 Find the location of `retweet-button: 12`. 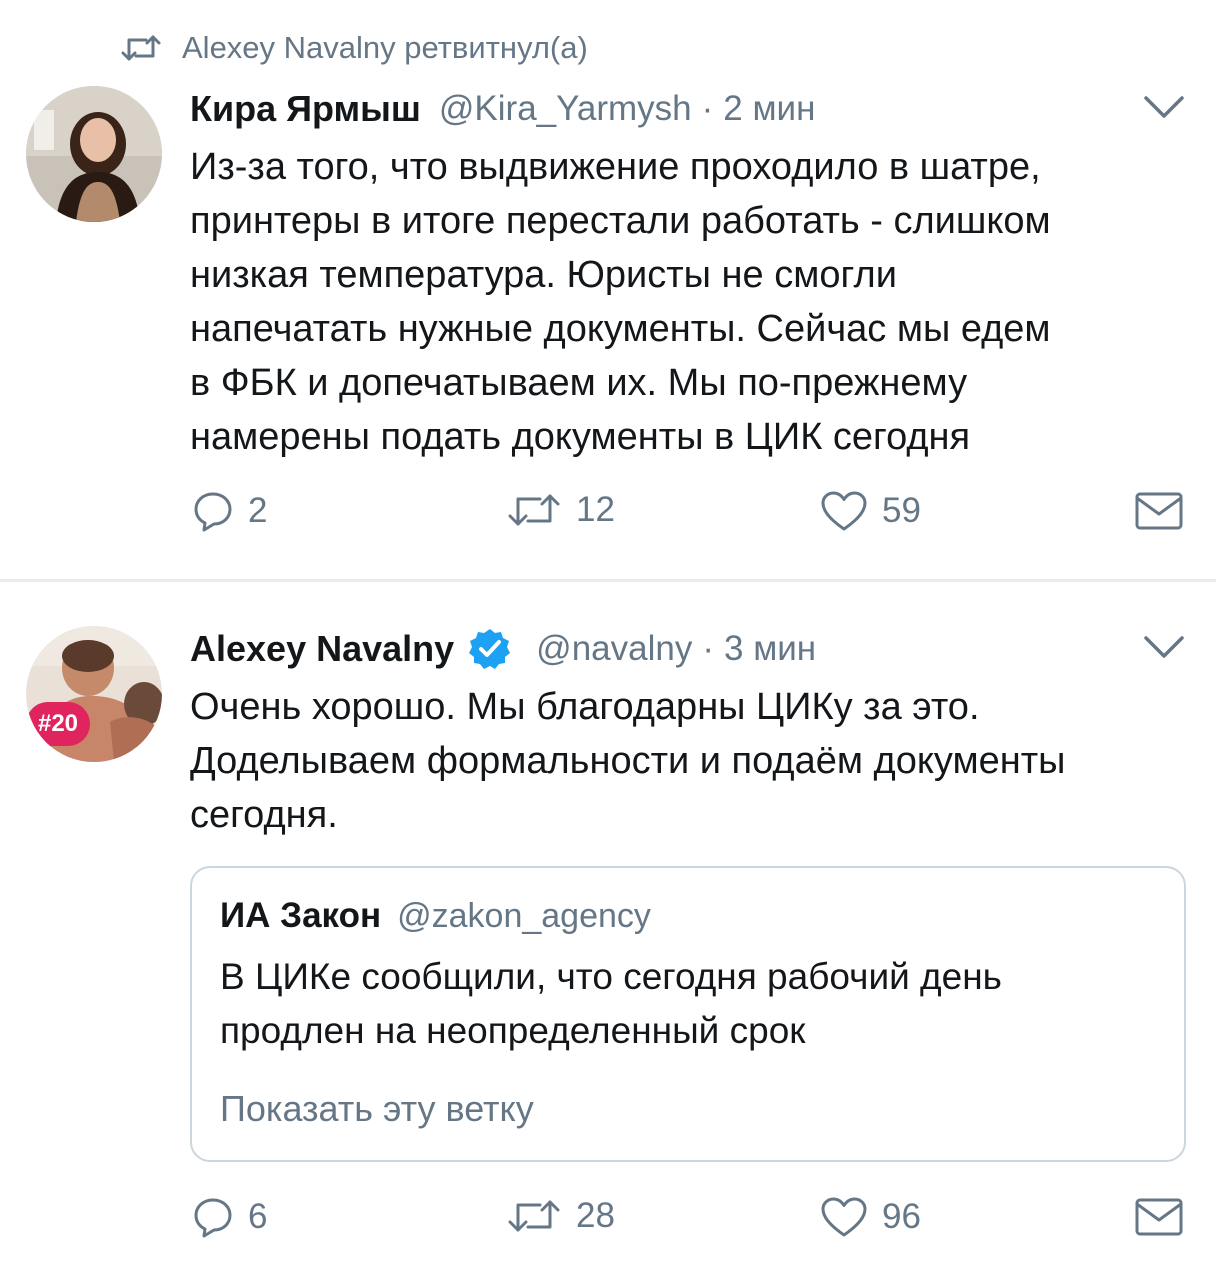

retweet-button: 12 is located at coordinates (560, 510).